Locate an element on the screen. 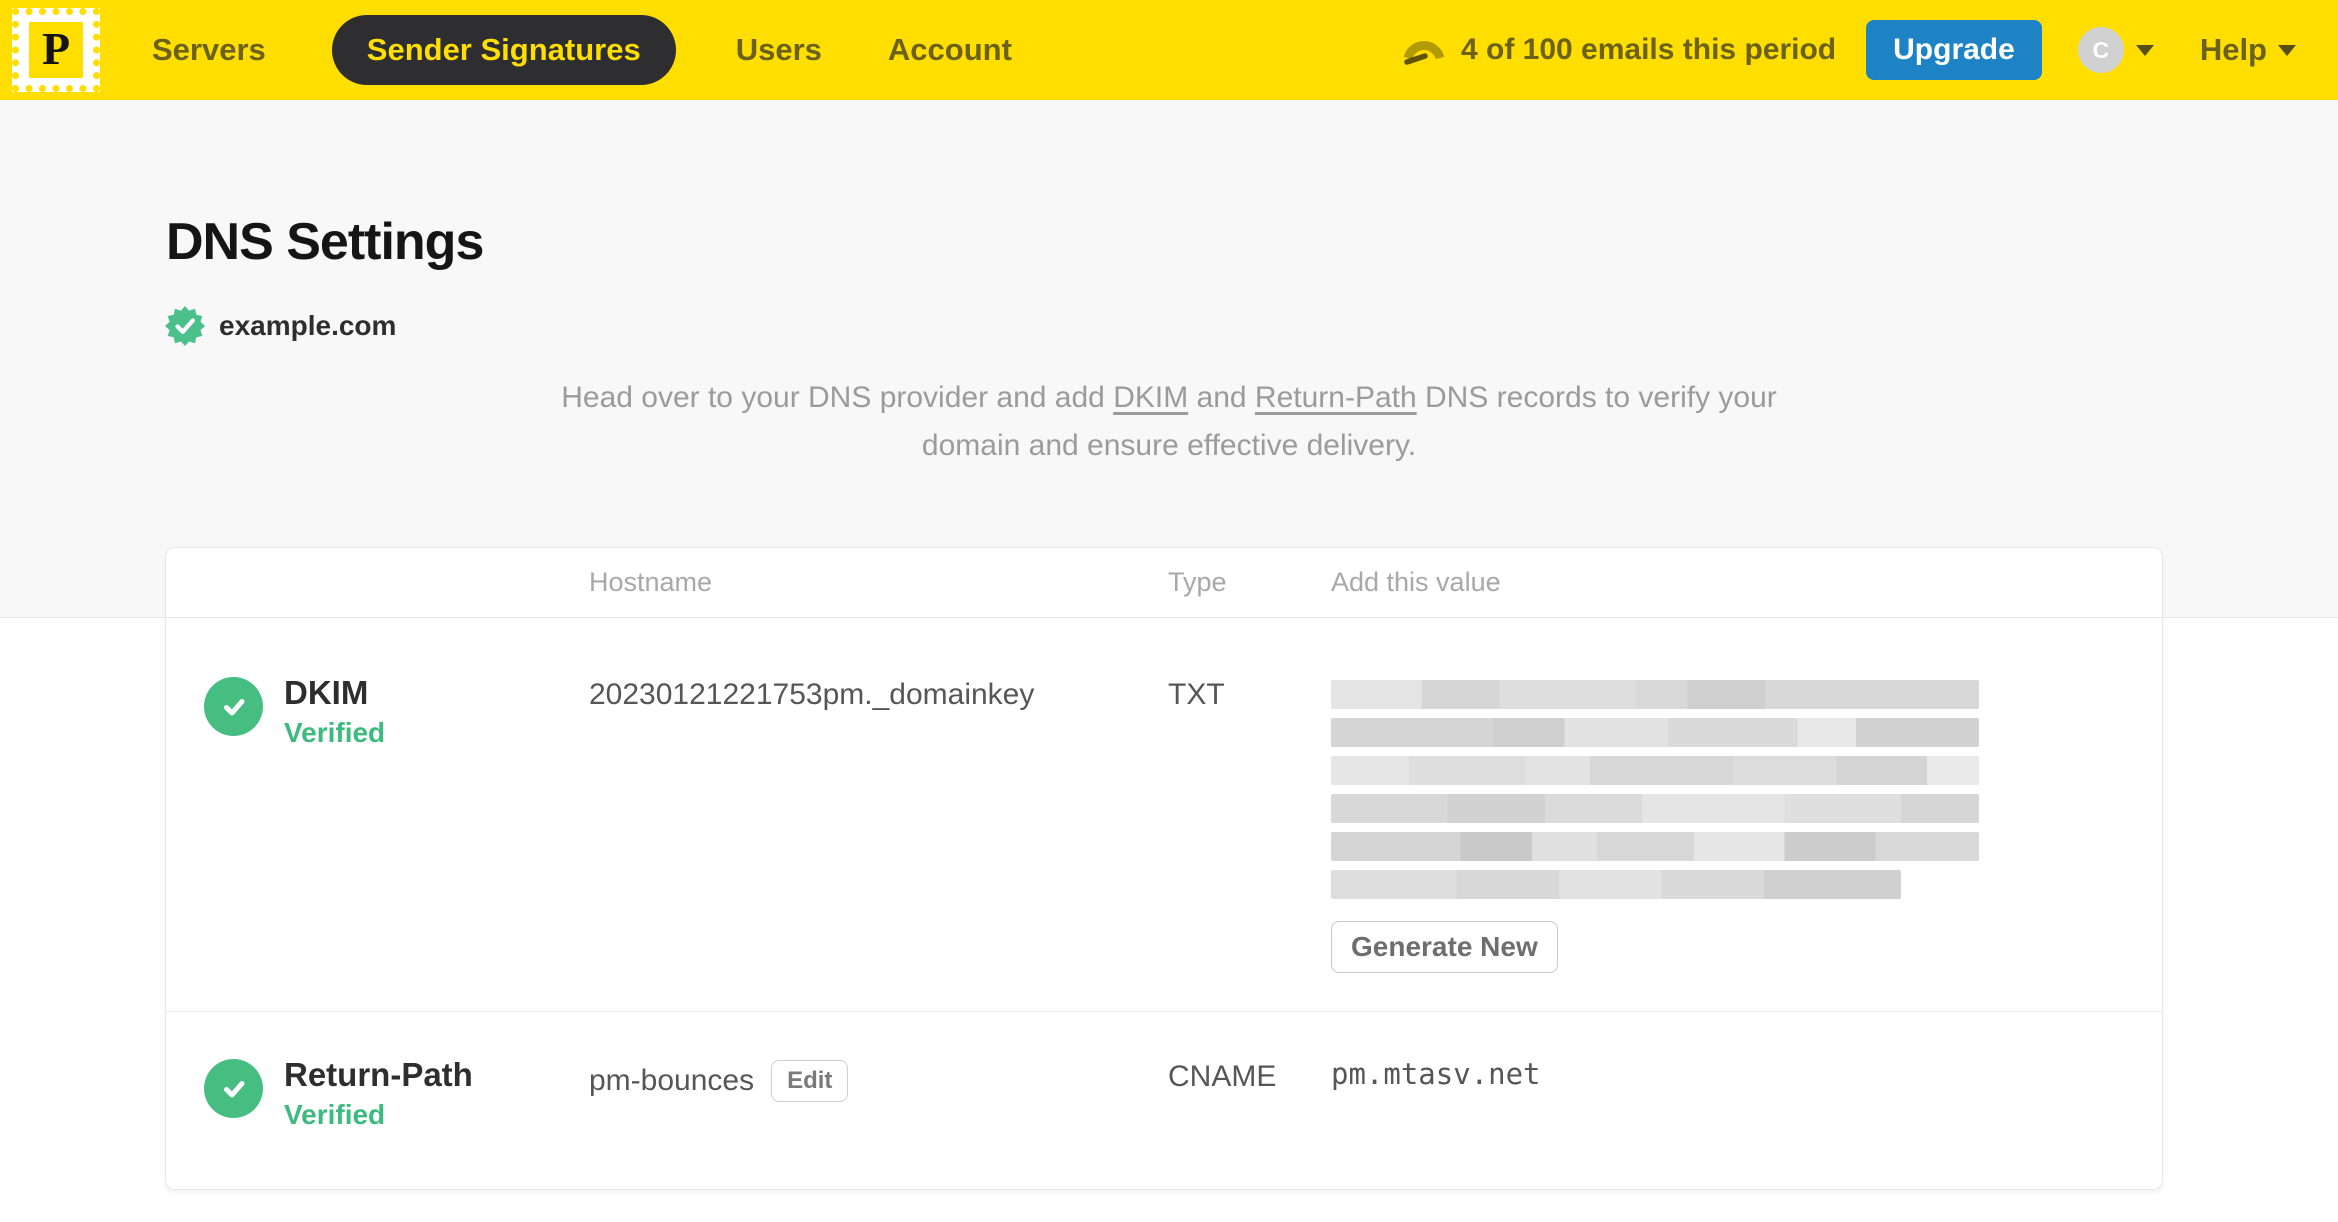  domain-row: example.com is located at coordinates (1251, 326).